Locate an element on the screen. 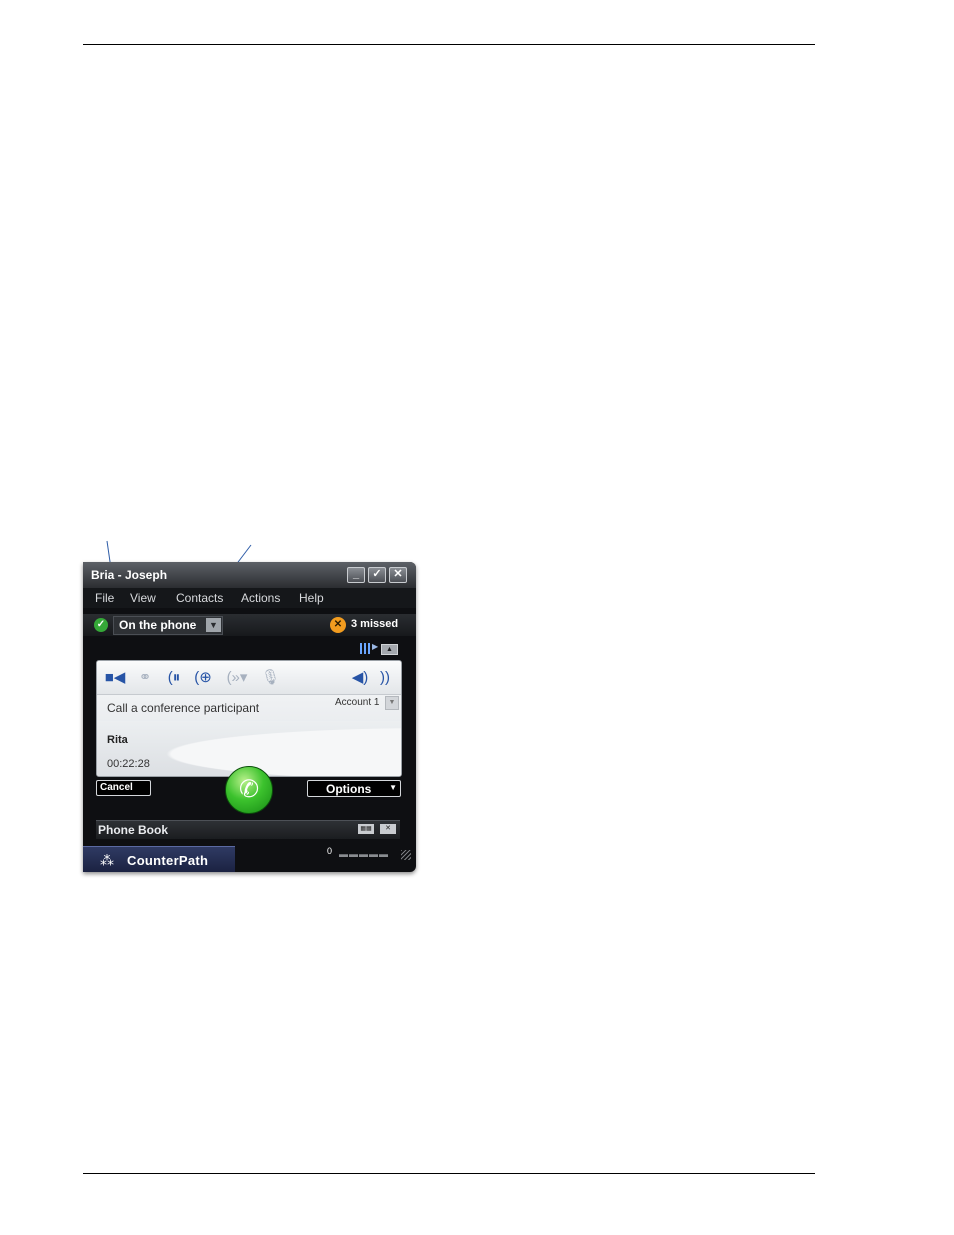 Image resolution: width=954 pixels, height=1235 pixels. transfer-icon: (»▾ is located at coordinates (237, 678).